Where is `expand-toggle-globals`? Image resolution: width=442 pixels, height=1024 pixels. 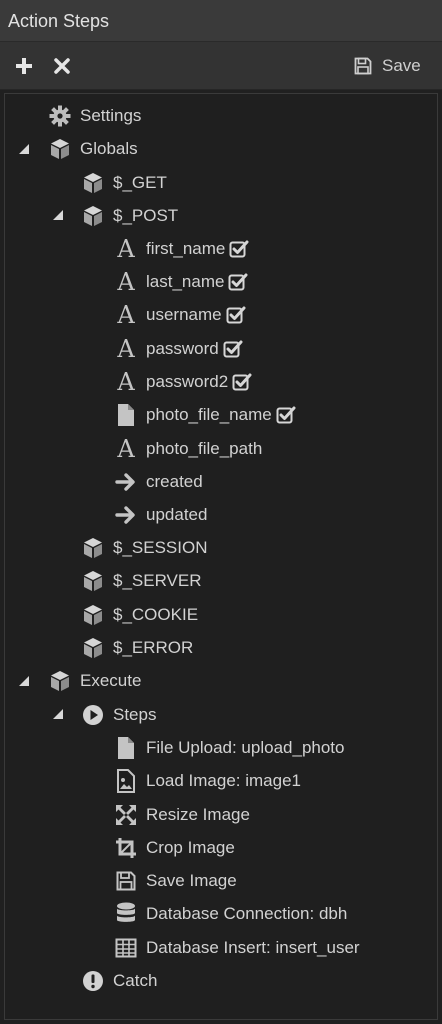 expand-toggle-globals is located at coordinates (24, 149).